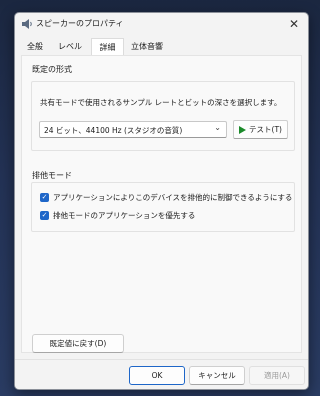 The image size is (320, 396). Describe the element at coordinates (161, 102) in the screenshot. I see `default-format-description: 共有モードで使用されるサンプル レートとビットの深さを選択します。` at that location.